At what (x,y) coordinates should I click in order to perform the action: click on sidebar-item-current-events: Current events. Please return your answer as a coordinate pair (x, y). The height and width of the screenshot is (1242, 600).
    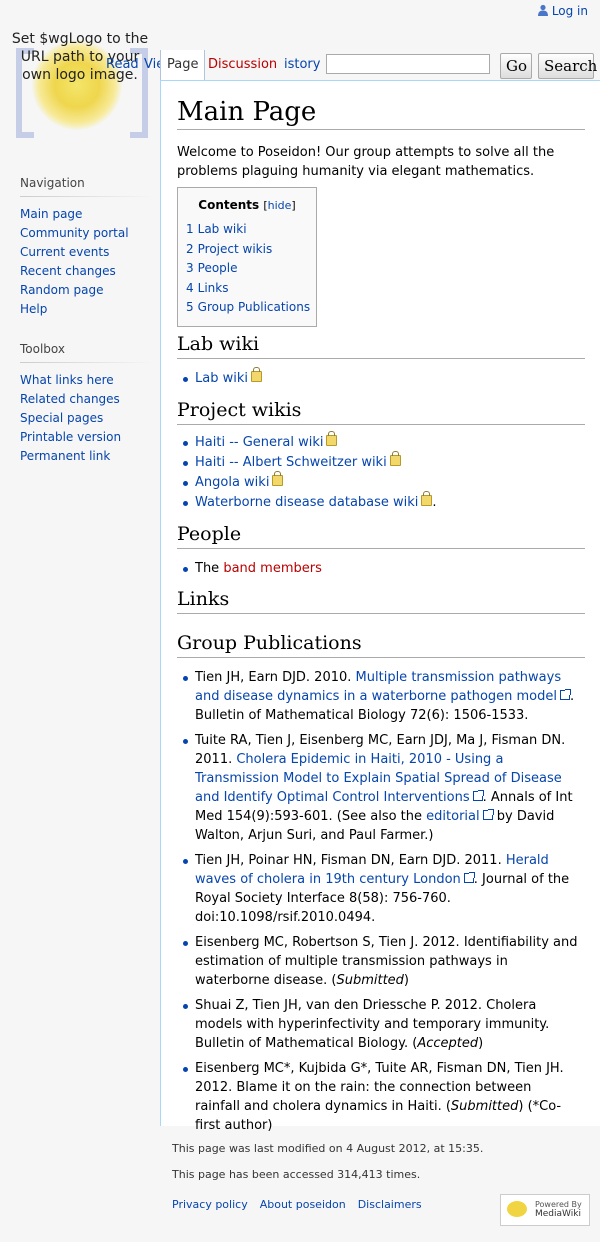
    Looking at the image, I should click on (64, 252).